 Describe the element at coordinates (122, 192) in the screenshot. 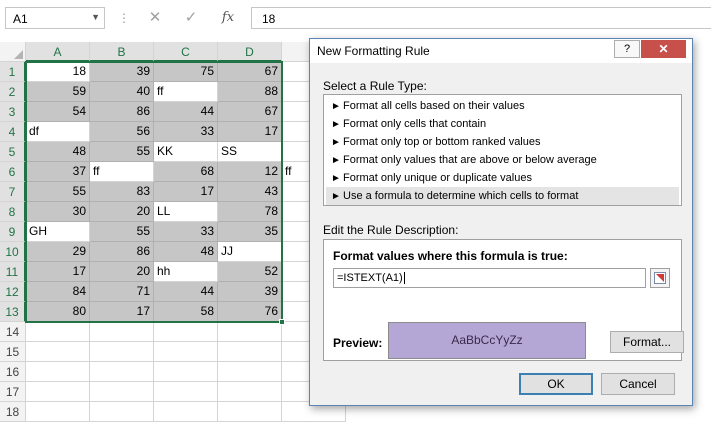

I see `grid-cell: 83` at that location.